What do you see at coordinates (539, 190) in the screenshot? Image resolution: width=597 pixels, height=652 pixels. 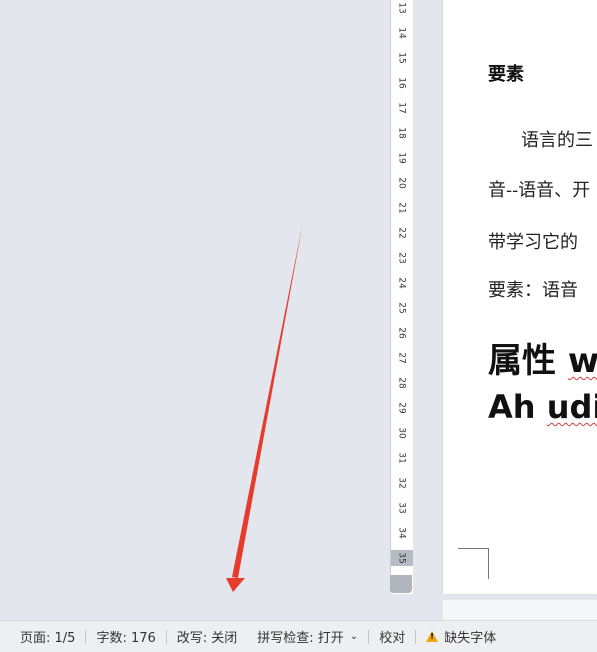 I see `paragraph-line: 音--语音、开` at bounding box center [539, 190].